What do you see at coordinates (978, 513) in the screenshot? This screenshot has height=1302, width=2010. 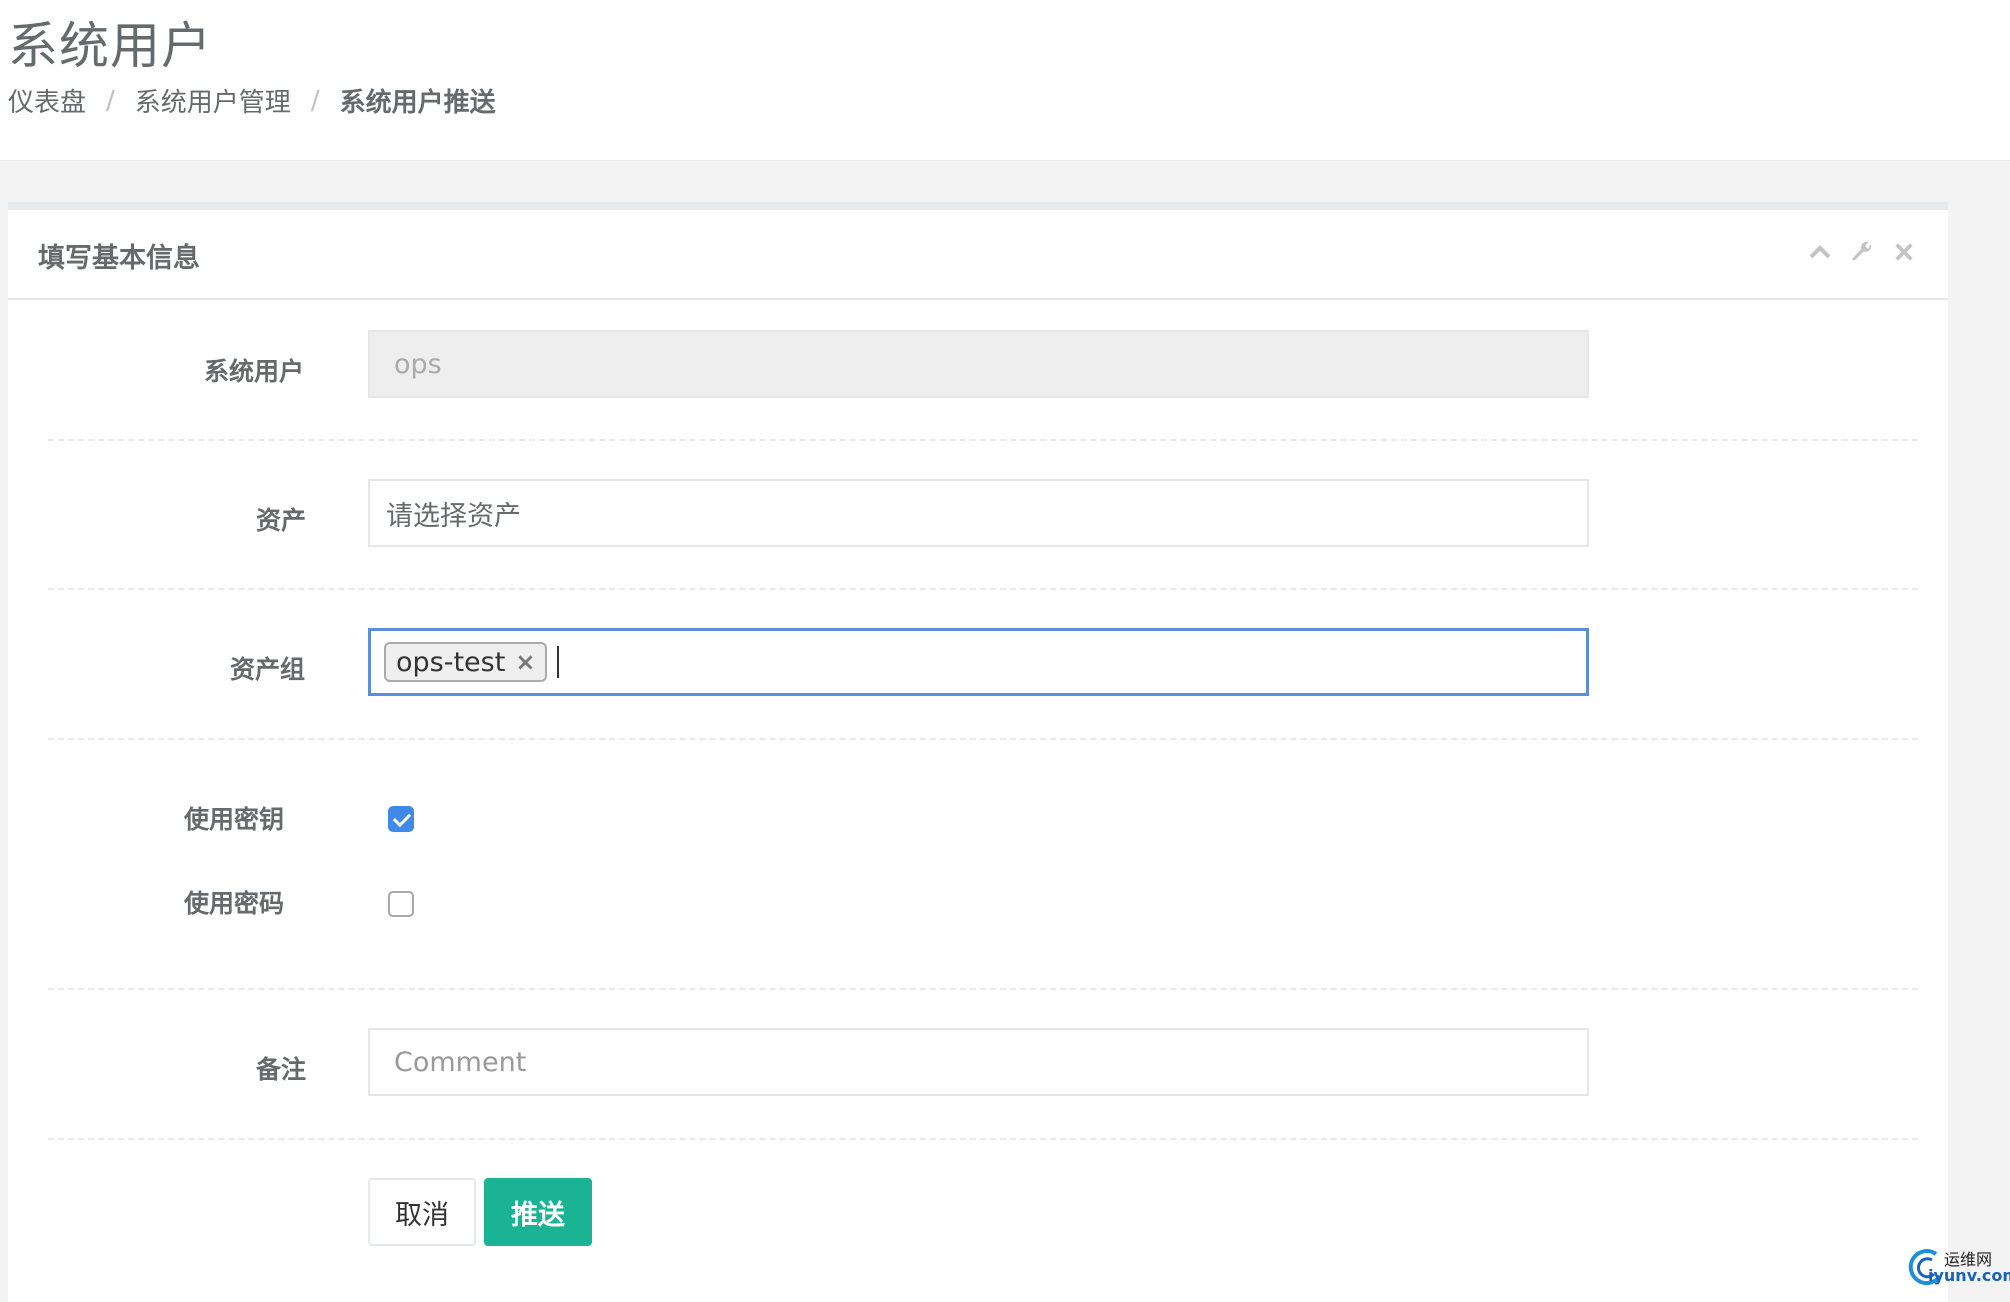 I see `assets-select: 请选择资产` at bounding box center [978, 513].